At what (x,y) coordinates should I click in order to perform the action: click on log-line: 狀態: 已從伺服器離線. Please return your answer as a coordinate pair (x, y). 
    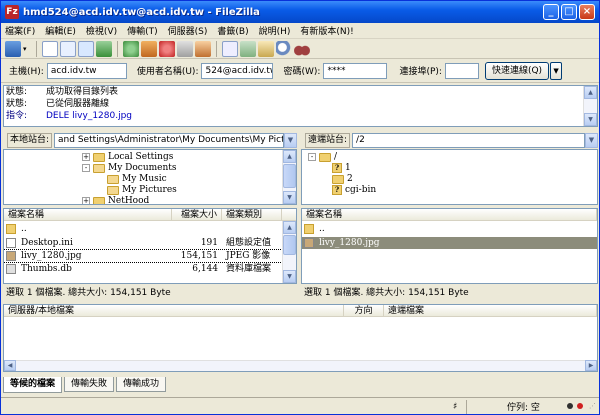
    Looking at the image, I should click on (300, 104).